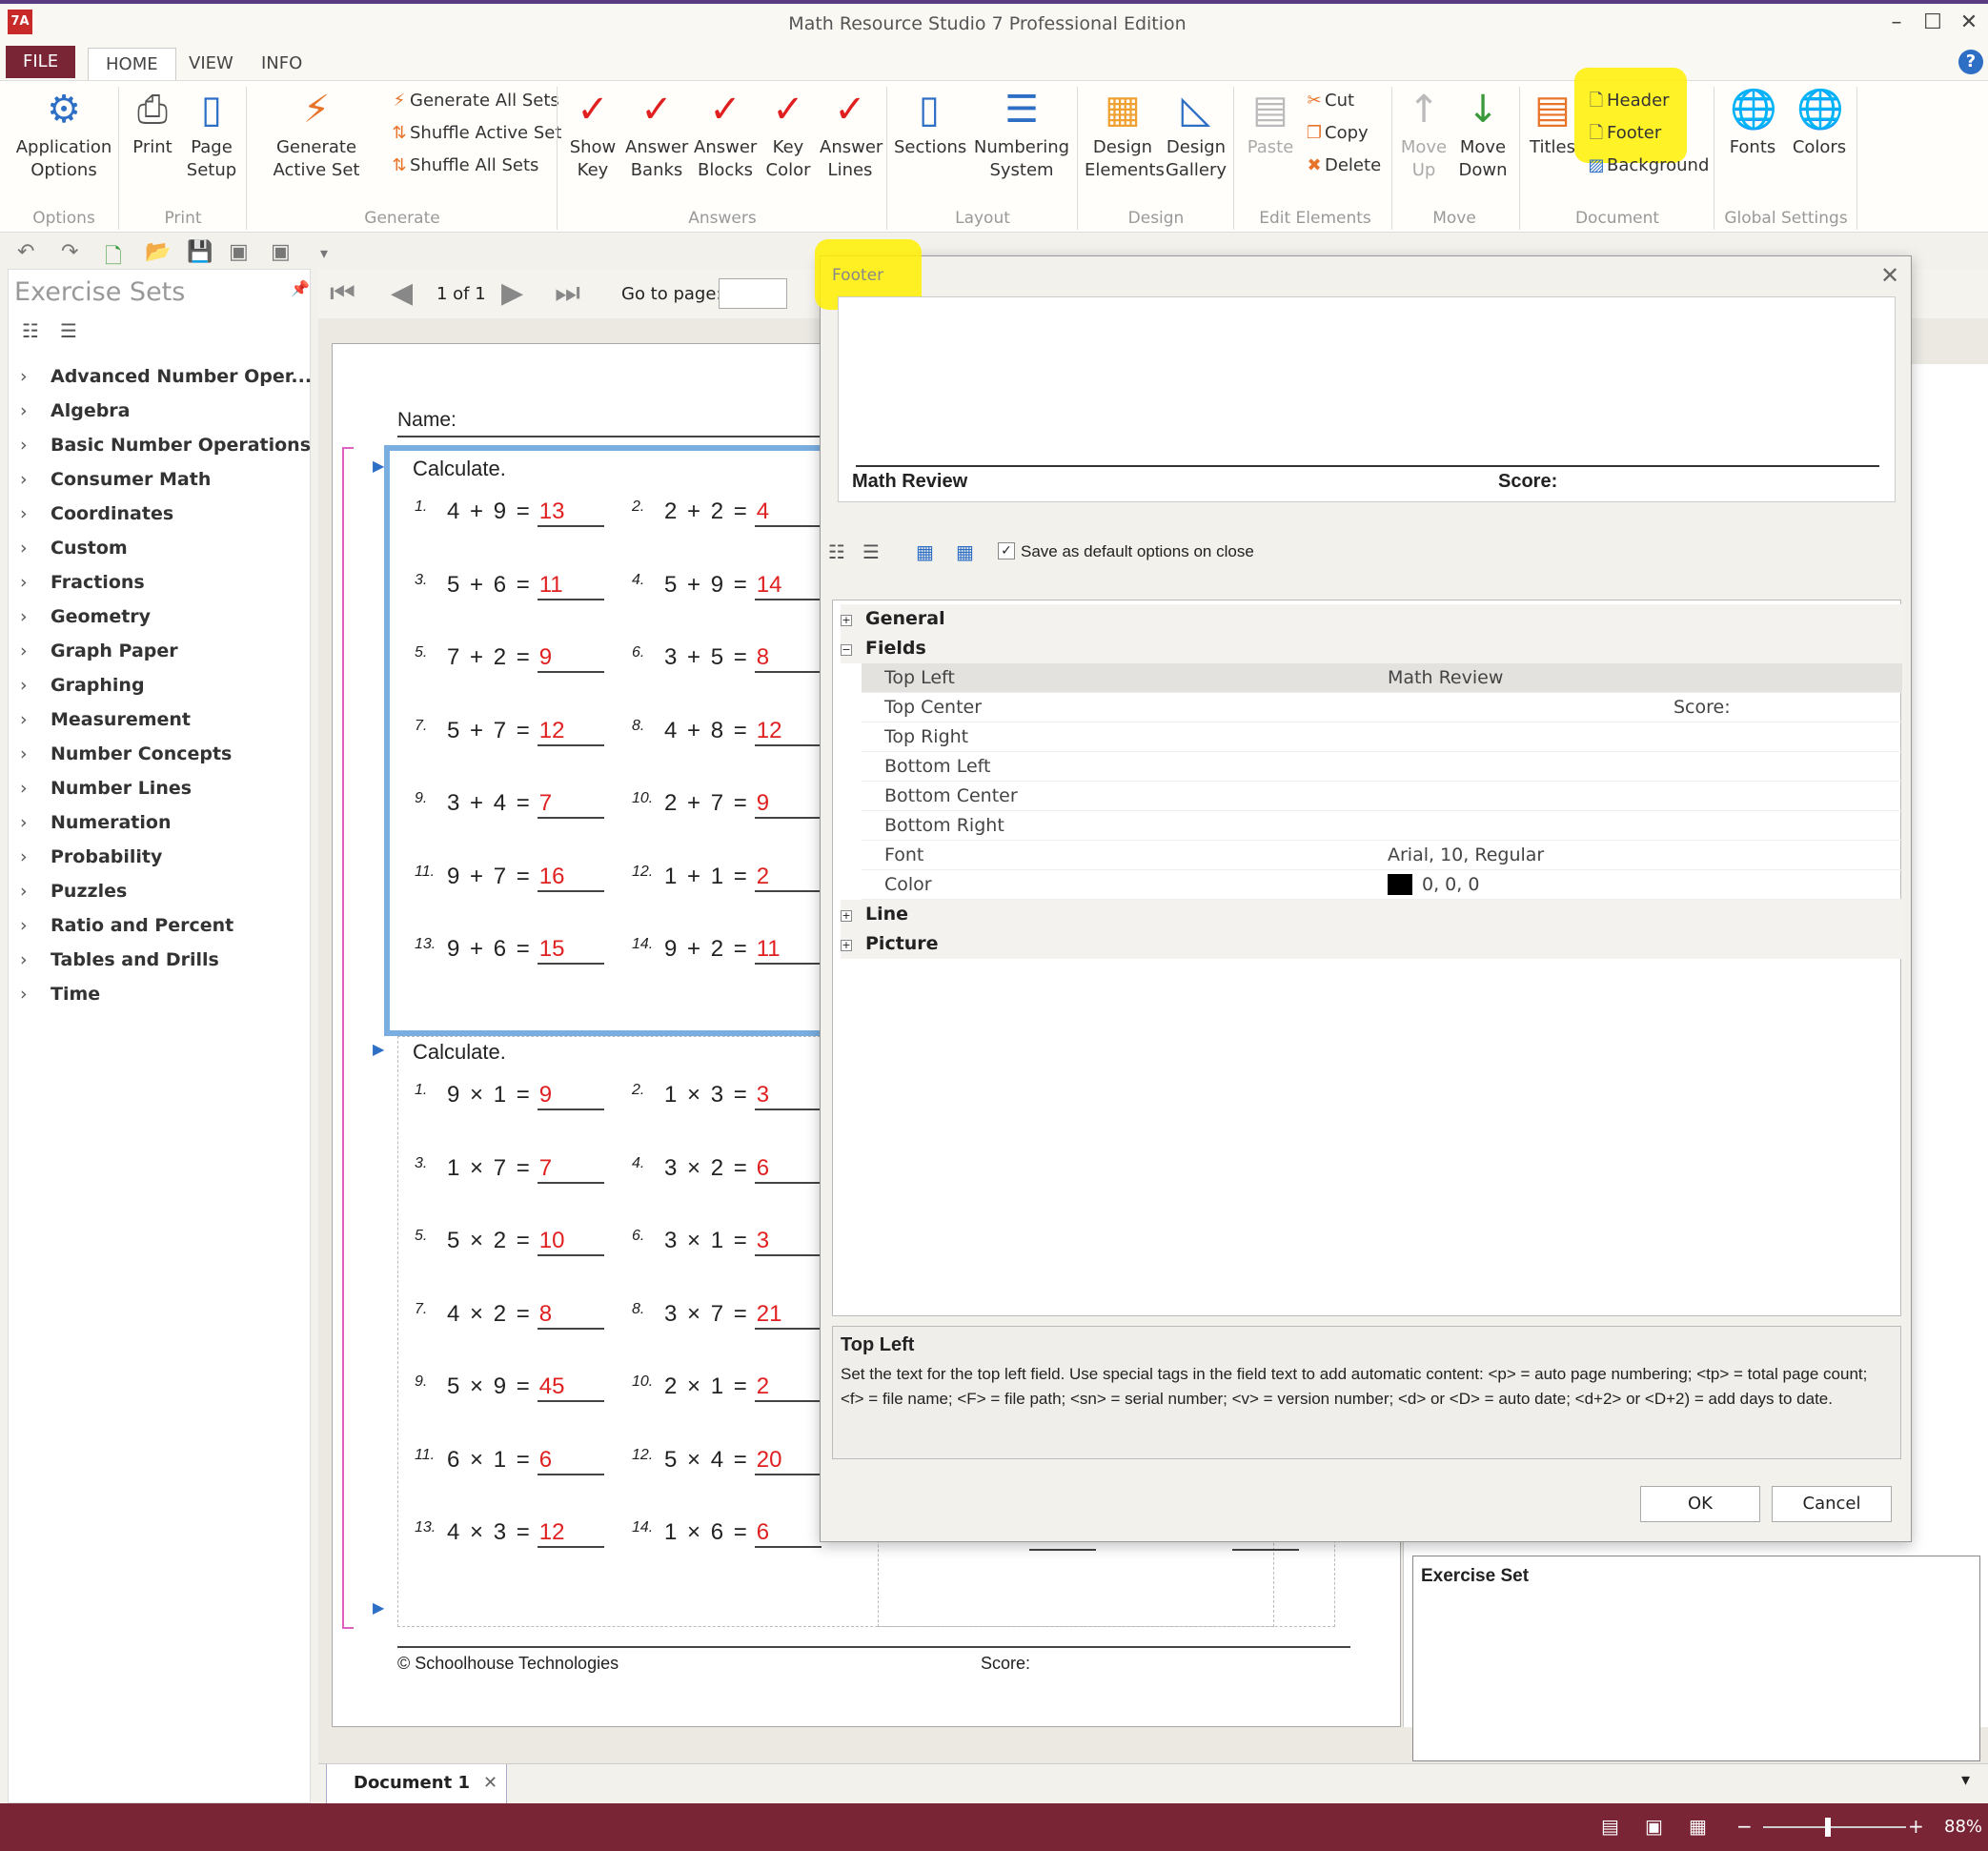 This screenshot has height=1851, width=1988. Describe the element at coordinates (1819, 123) in the screenshot. I see `colors-button: 🌐 Colors` at that location.